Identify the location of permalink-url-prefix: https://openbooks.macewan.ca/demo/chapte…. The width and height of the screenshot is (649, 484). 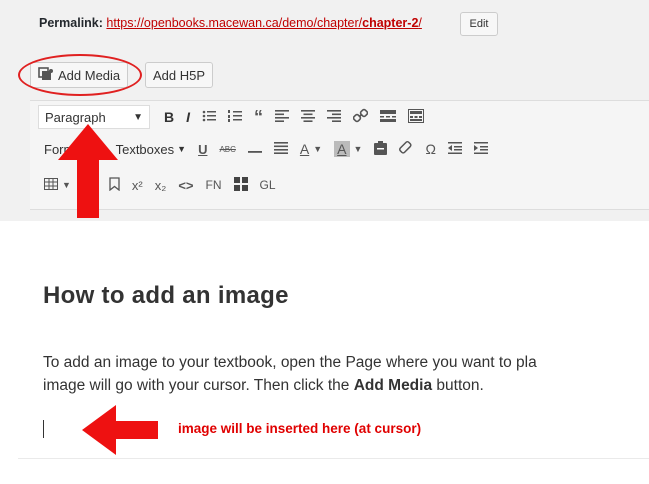
(234, 23).